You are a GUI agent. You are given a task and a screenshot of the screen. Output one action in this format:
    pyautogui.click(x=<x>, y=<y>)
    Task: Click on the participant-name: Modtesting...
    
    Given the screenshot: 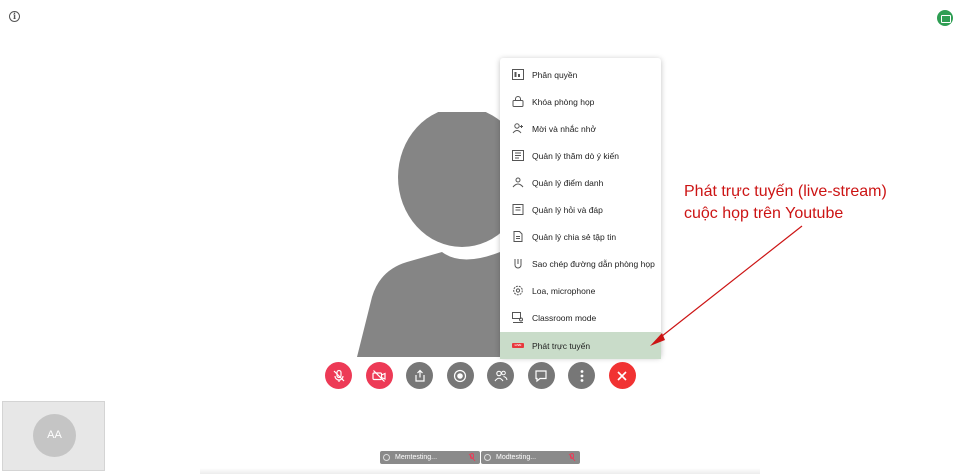 What is the action you would take?
    pyautogui.click(x=516, y=457)
    